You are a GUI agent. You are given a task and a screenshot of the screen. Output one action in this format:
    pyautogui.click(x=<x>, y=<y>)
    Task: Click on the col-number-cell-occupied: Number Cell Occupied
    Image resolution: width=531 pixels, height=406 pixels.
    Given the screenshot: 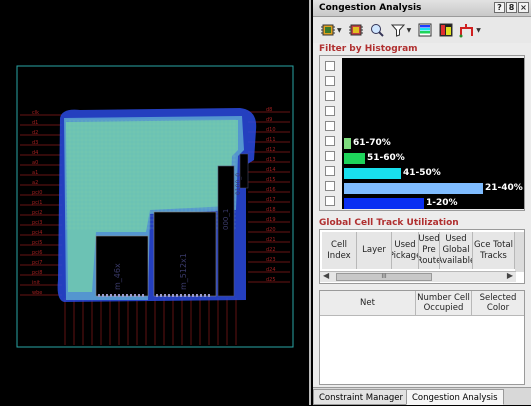 What is the action you would take?
    pyautogui.click(x=444, y=303)
    